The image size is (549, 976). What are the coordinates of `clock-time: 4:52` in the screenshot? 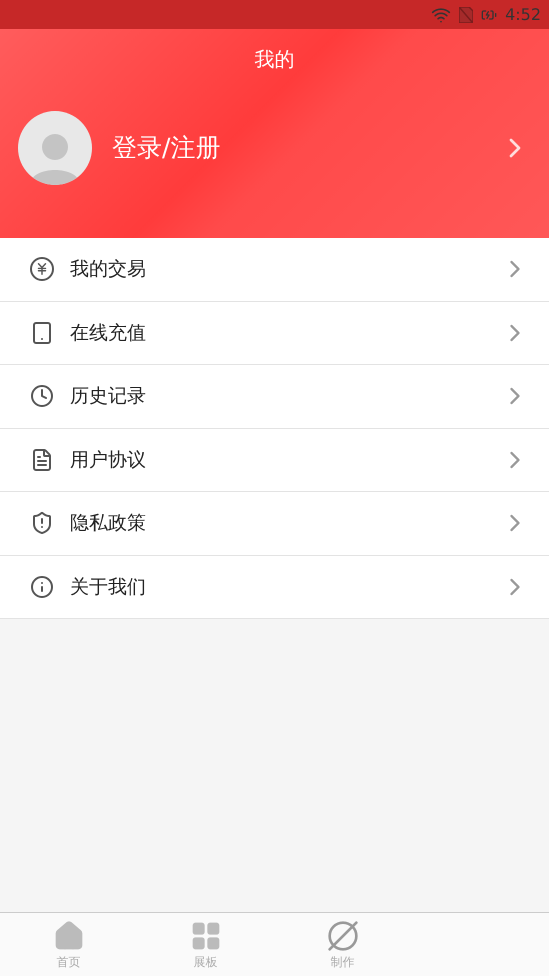 It's located at (523, 15).